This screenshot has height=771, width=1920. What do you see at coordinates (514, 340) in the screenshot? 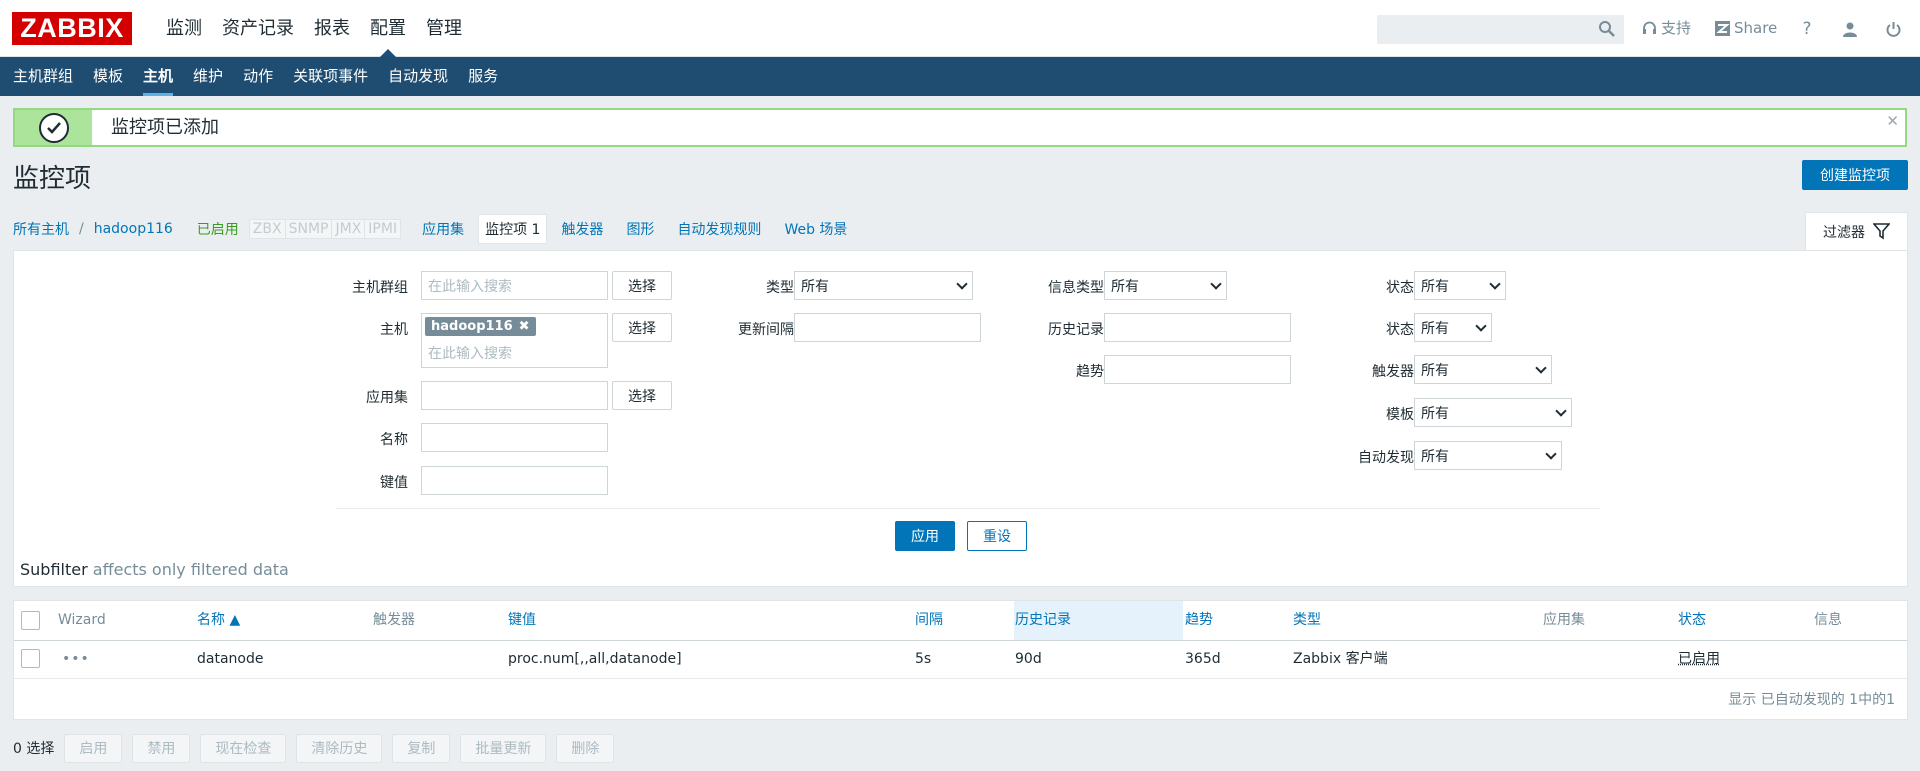
I see `host-multiselect: hadoop116 ✖ 在此输入搜索` at bounding box center [514, 340].